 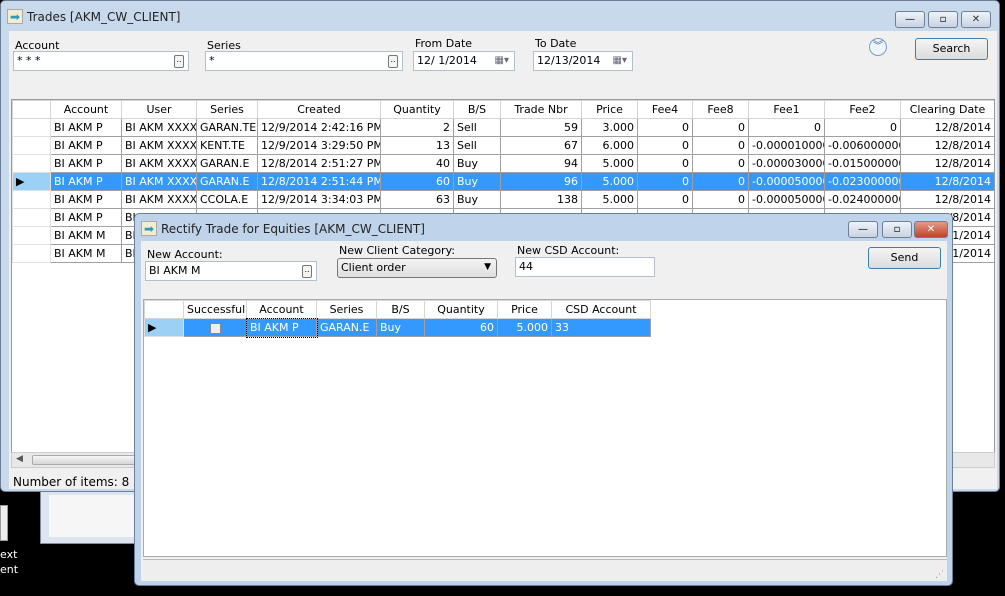 I want to click on trades-window-title: ➡ Trades [AKM_CW_CLIENT], so click(x=93, y=16).